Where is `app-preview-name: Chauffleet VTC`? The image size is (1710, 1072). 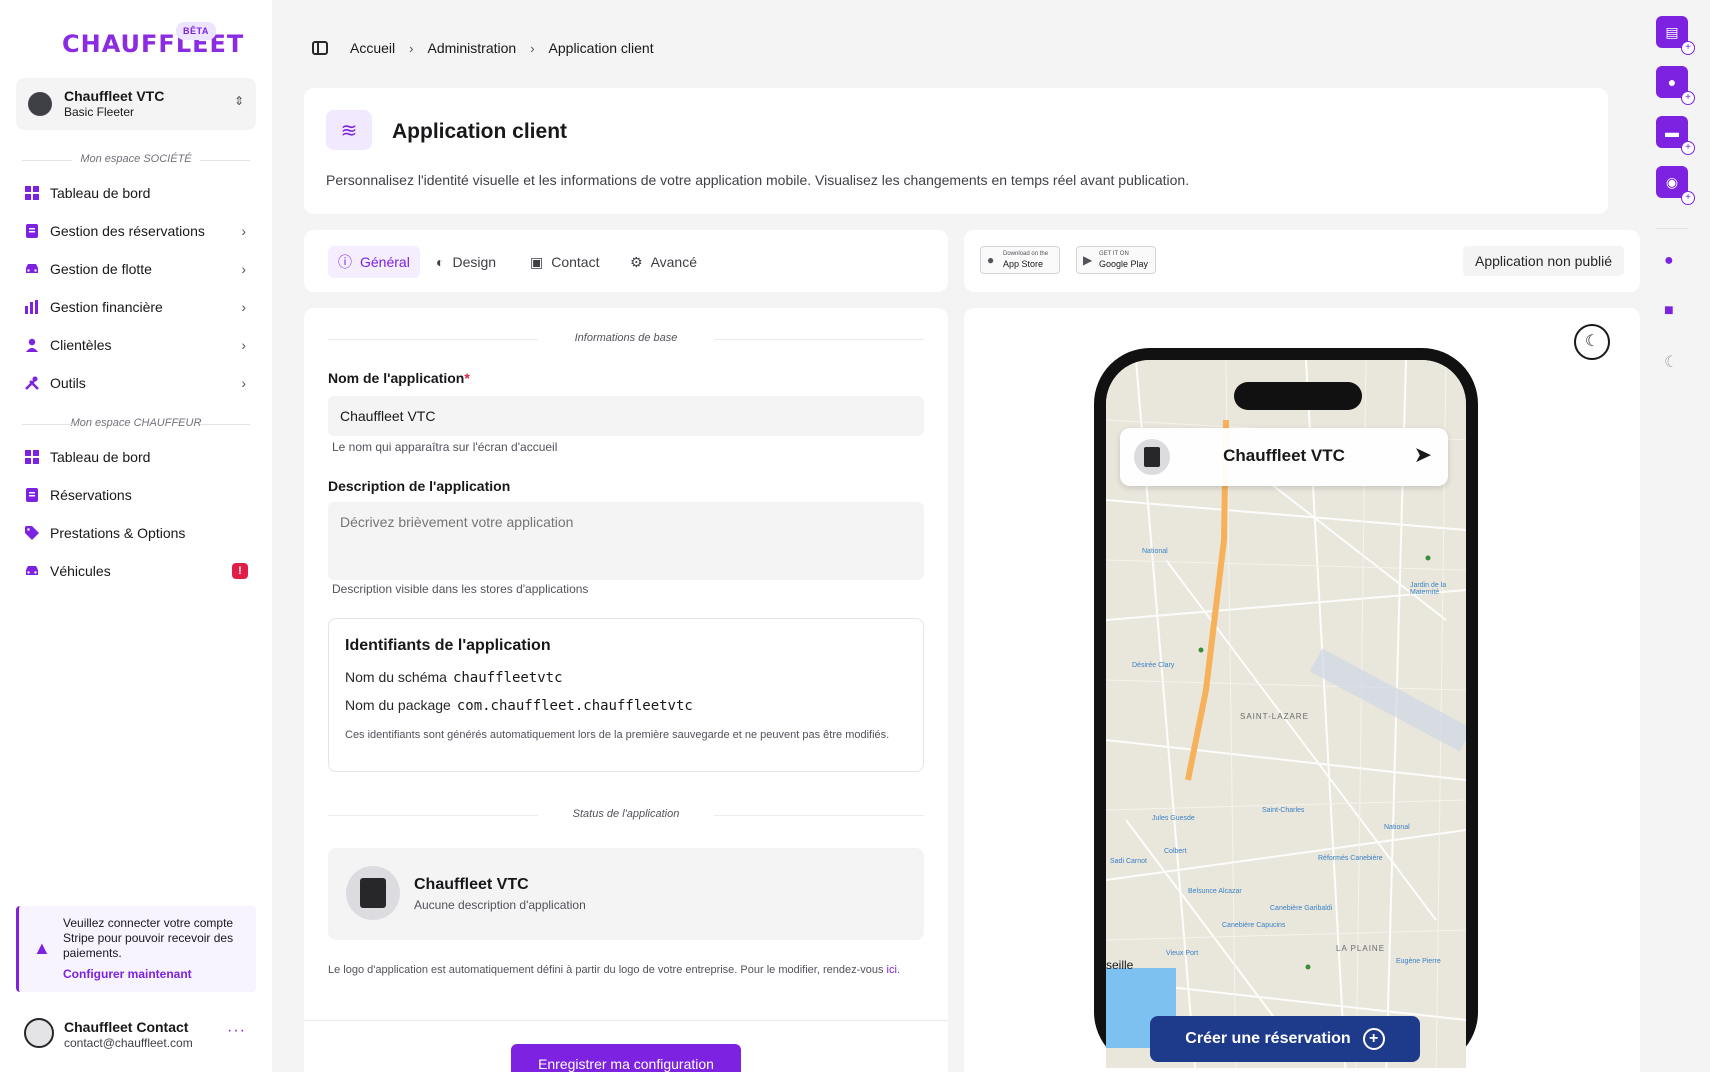
app-preview-name: Chauffleet VTC is located at coordinates (471, 884).